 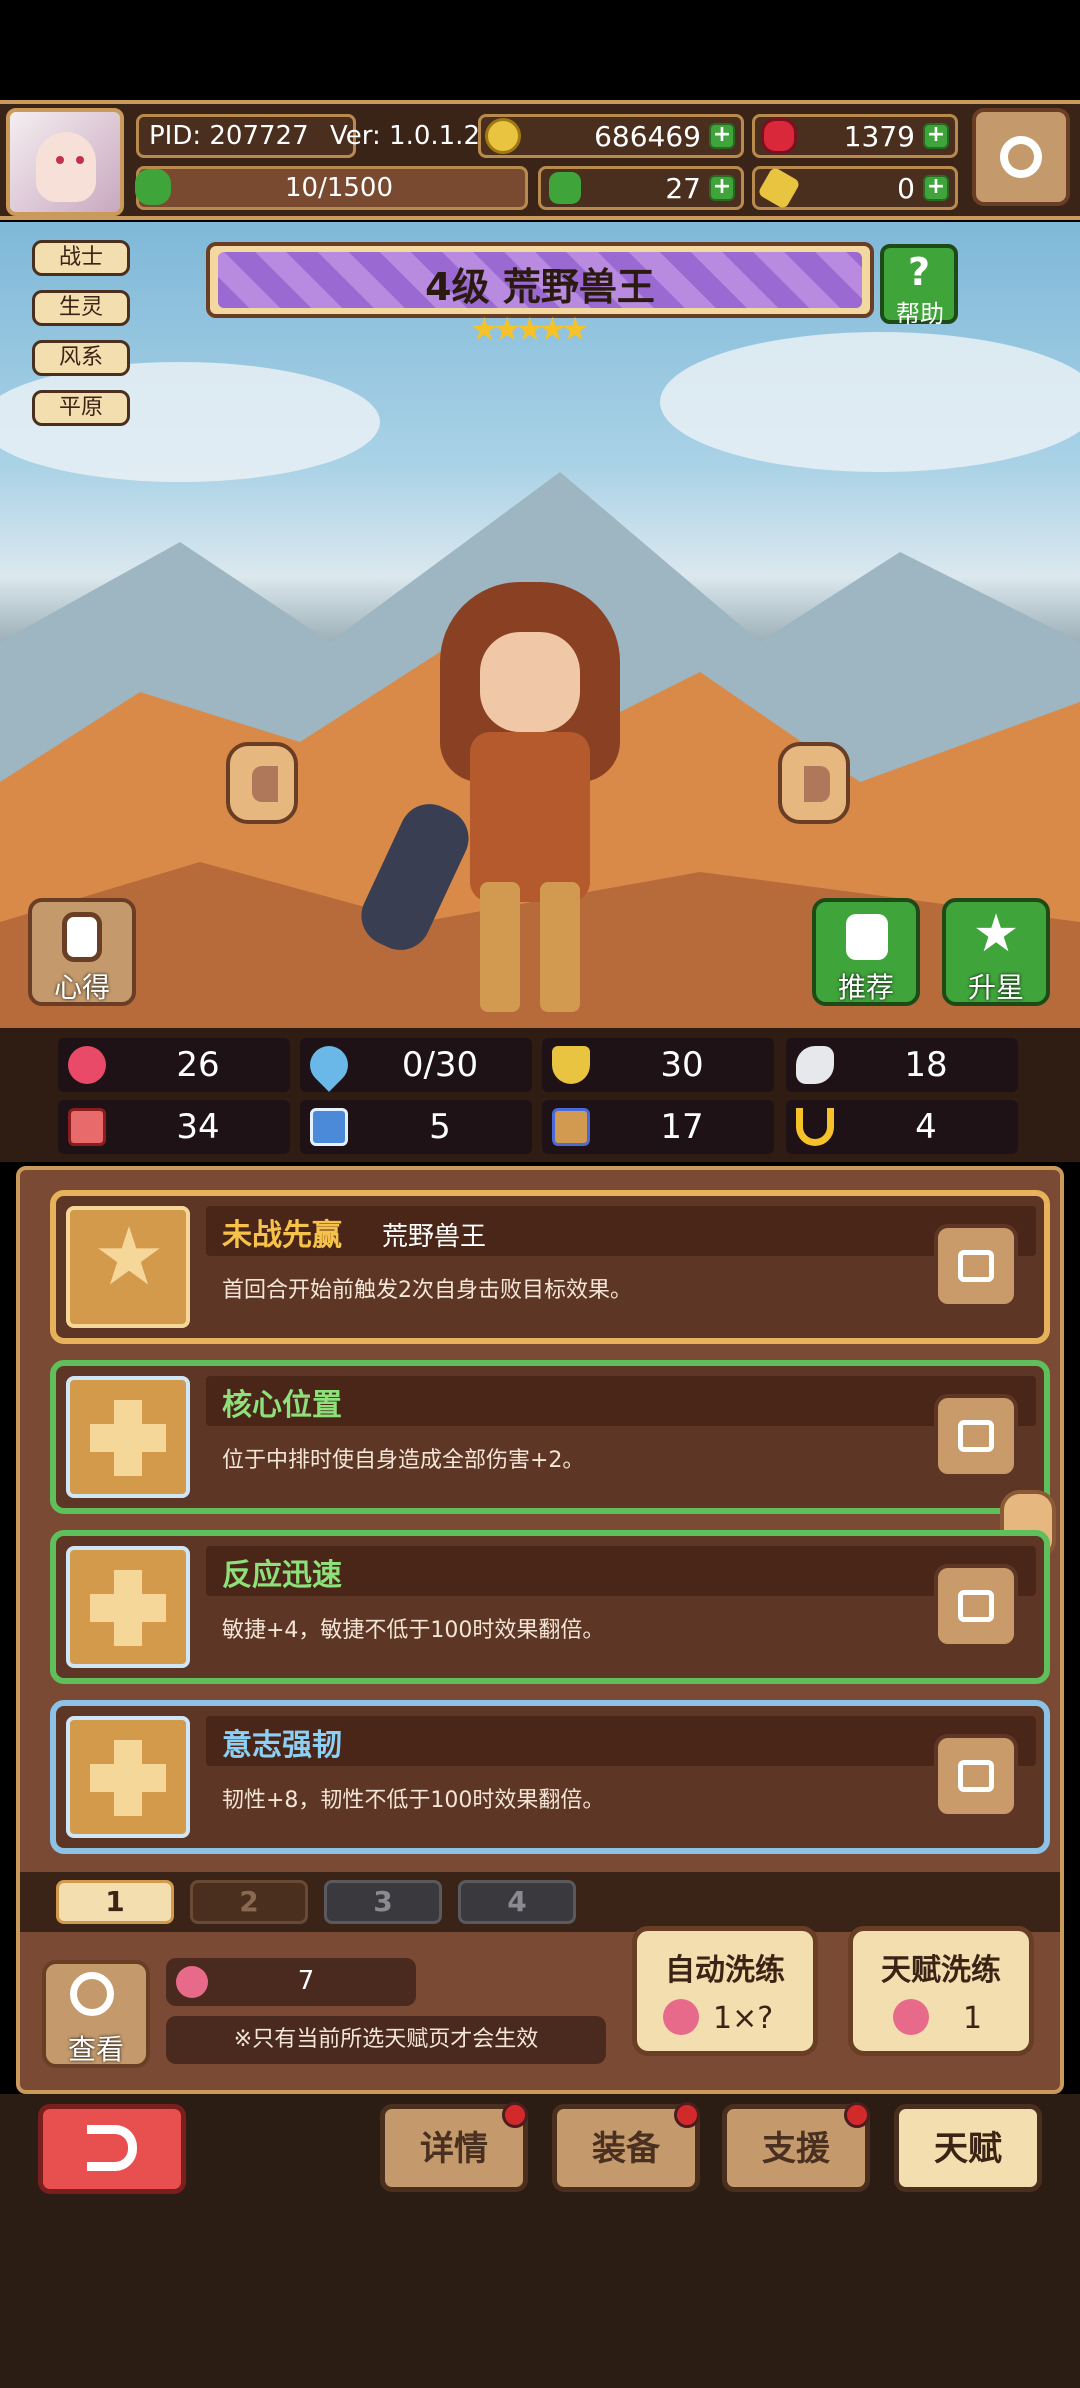 What do you see at coordinates (153, 187) in the screenshot?
I see `clover-icon` at bounding box center [153, 187].